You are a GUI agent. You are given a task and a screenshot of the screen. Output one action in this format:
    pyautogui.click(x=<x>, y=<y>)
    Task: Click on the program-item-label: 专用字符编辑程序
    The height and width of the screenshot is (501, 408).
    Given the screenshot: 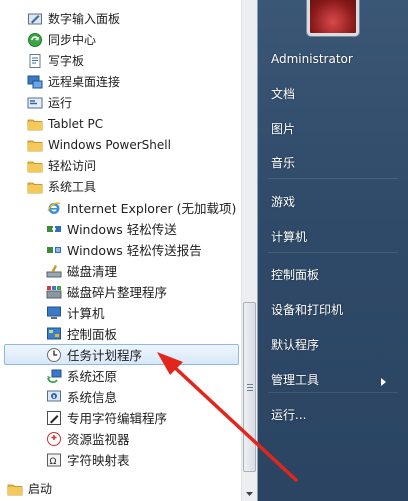 What is the action you would take?
    pyautogui.click(x=117, y=418)
    